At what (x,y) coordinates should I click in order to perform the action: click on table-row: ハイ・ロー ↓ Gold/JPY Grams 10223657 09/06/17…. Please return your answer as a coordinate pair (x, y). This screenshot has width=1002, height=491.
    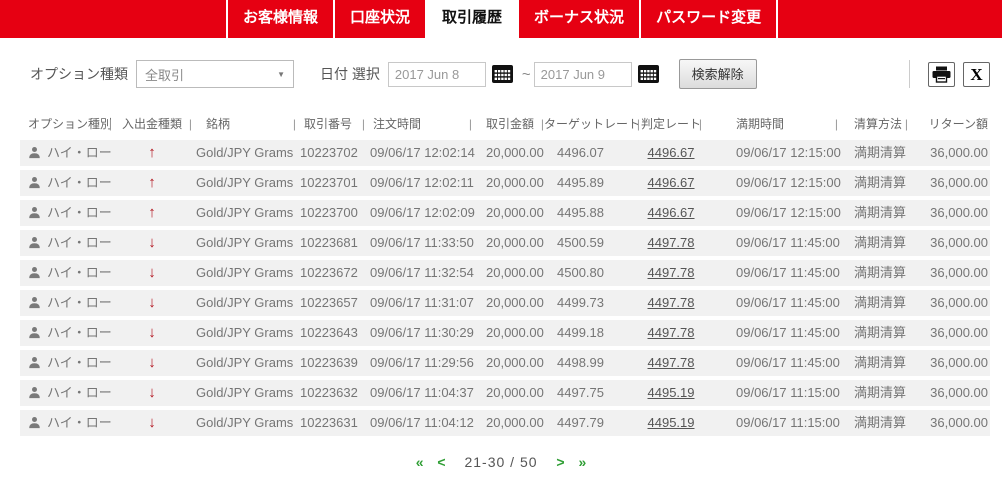
    Looking at the image, I should click on (505, 303).